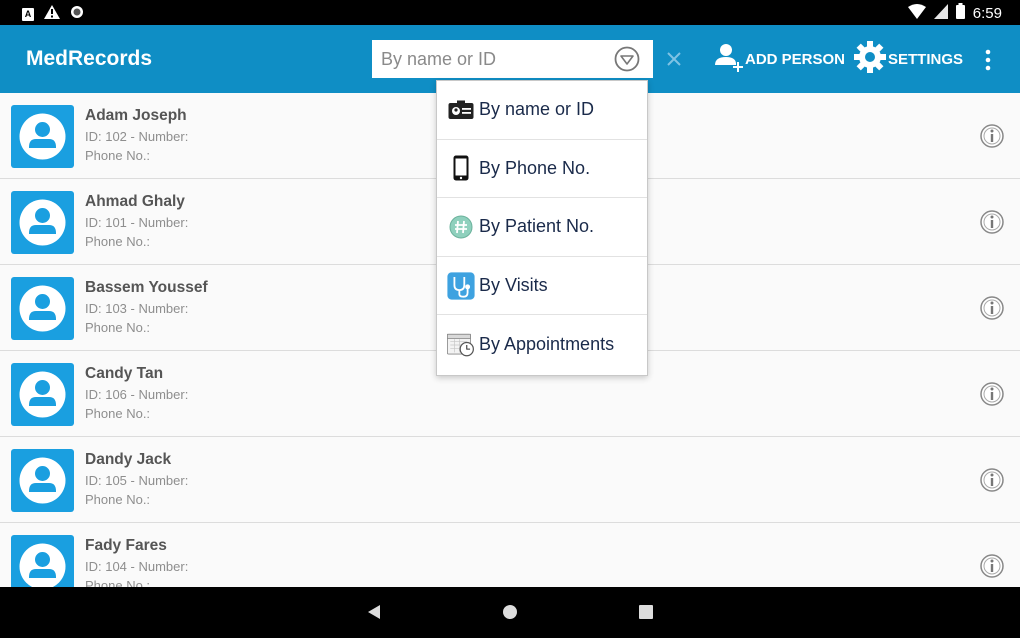 This screenshot has width=1020, height=638. What do you see at coordinates (940, 13) in the screenshot?
I see `signal-icon` at bounding box center [940, 13].